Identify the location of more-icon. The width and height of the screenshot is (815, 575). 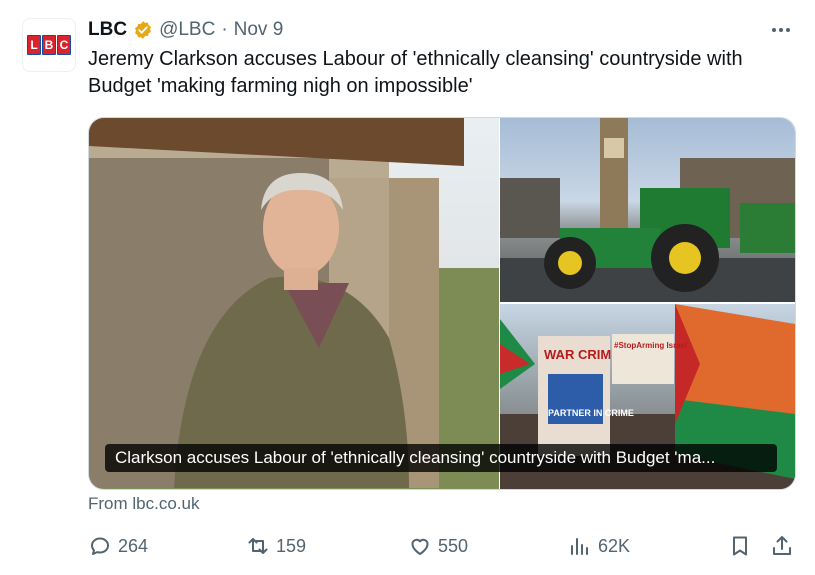
(781, 30).